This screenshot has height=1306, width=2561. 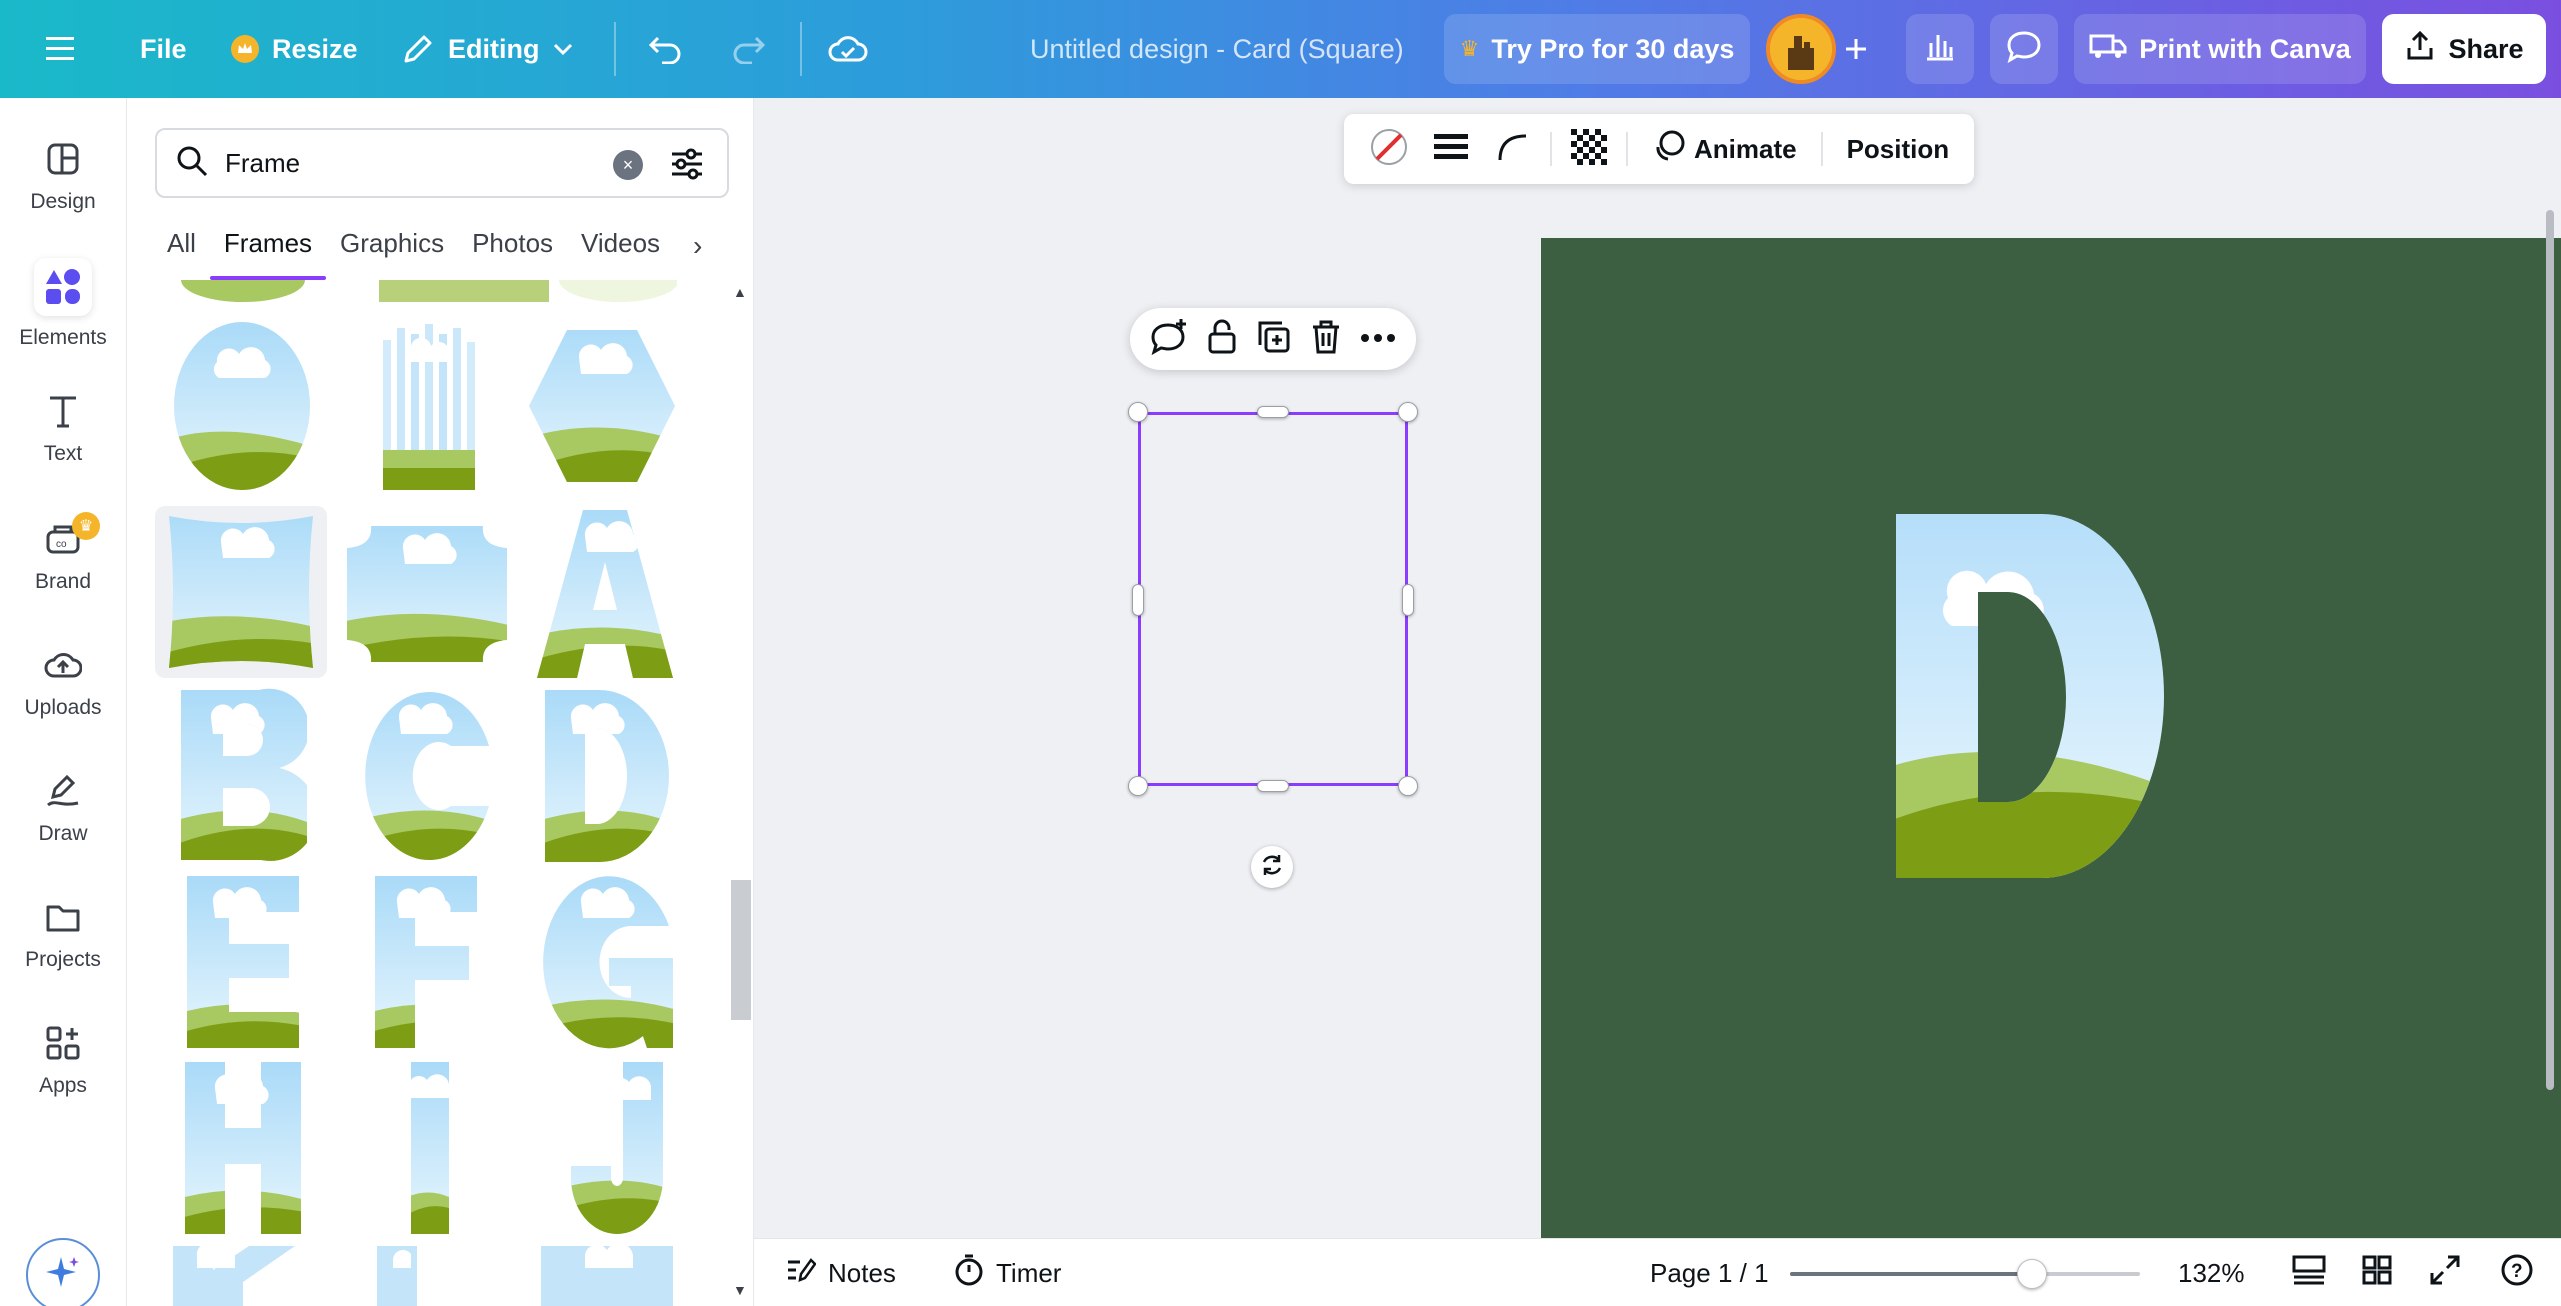 What do you see at coordinates (1965, 1274) in the screenshot?
I see `zoom-slider` at bounding box center [1965, 1274].